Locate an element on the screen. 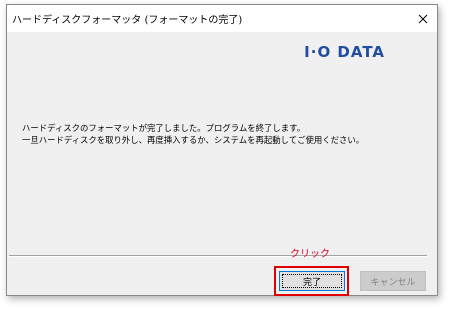  window-title: ハードディスクフォーマッタ (フォーマットの完了) is located at coordinates (127, 20).